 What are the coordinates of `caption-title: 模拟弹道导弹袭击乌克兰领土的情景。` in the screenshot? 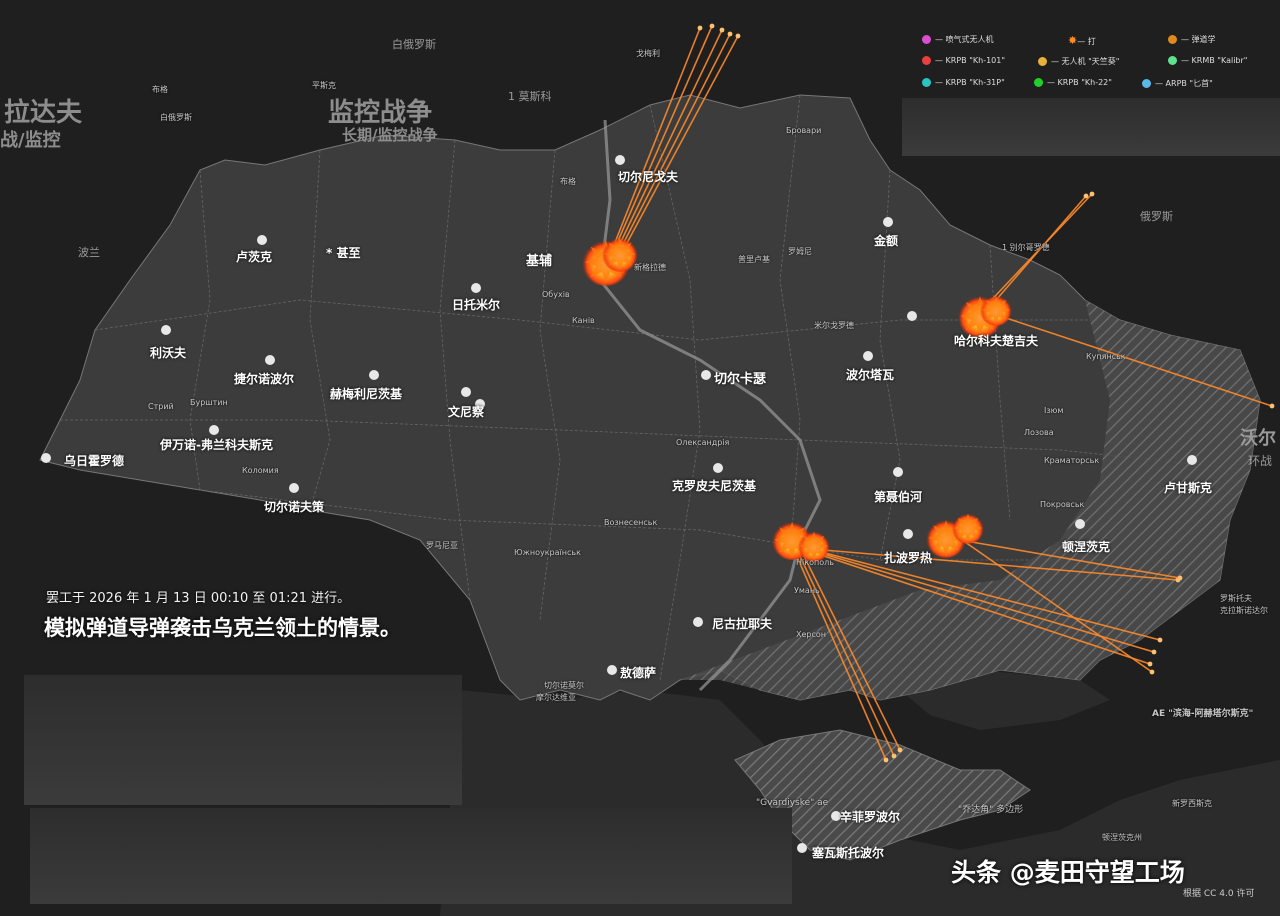 It's located at (222, 628).